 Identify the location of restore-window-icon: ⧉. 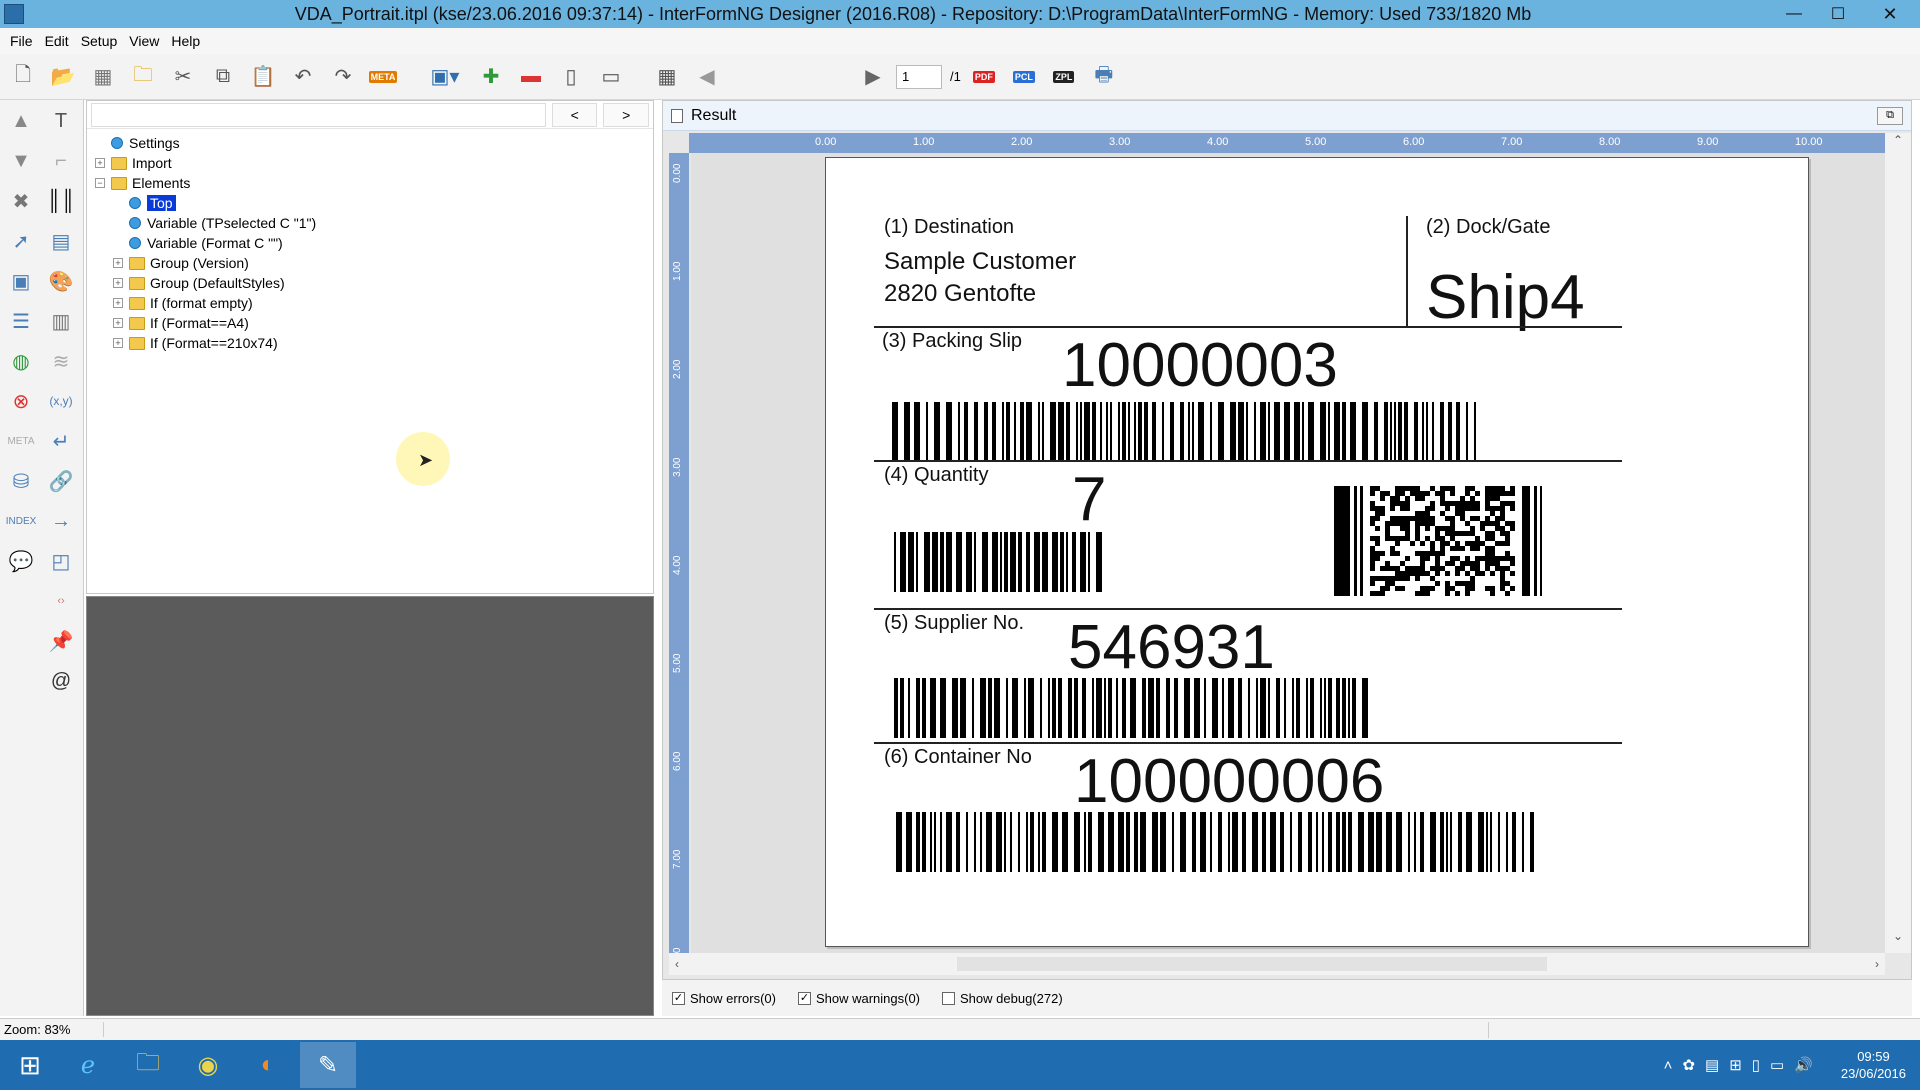
(1890, 115).